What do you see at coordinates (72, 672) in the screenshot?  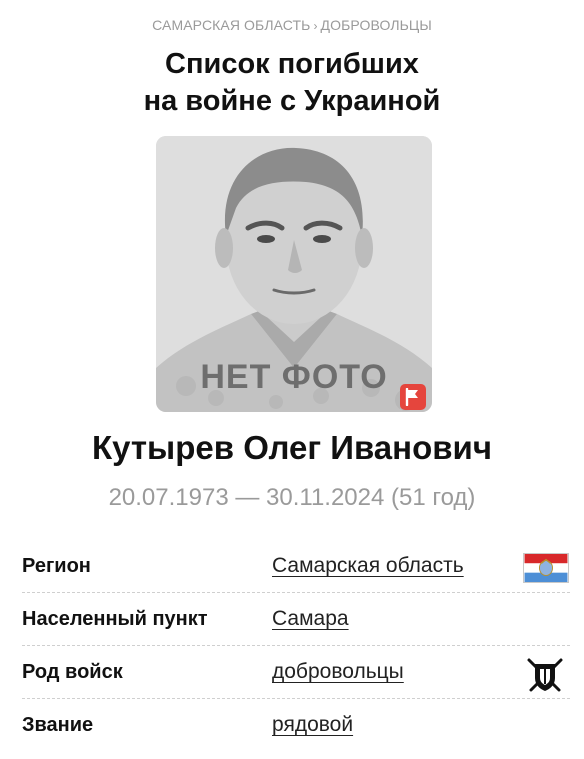 I see `detail-label: Род войск` at bounding box center [72, 672].